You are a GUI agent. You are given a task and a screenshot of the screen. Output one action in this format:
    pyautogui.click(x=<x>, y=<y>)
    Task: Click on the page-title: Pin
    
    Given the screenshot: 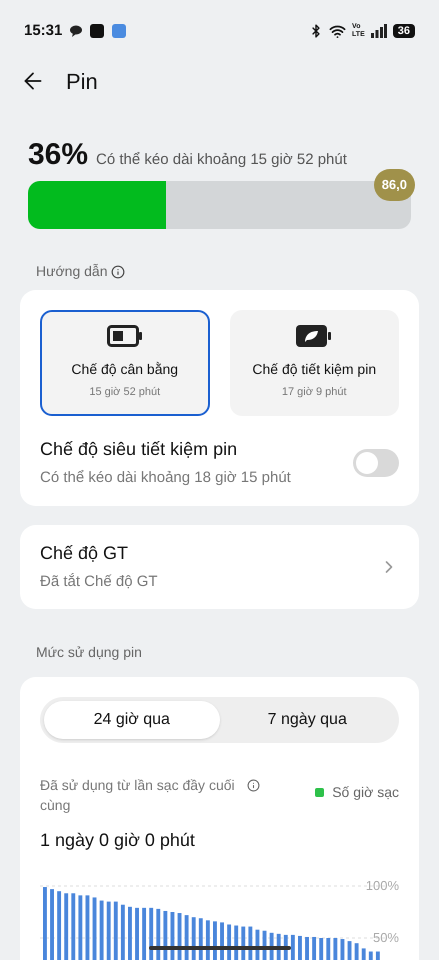 What is the action you would take?
    pyautogui.click(x=82, y=82)
    